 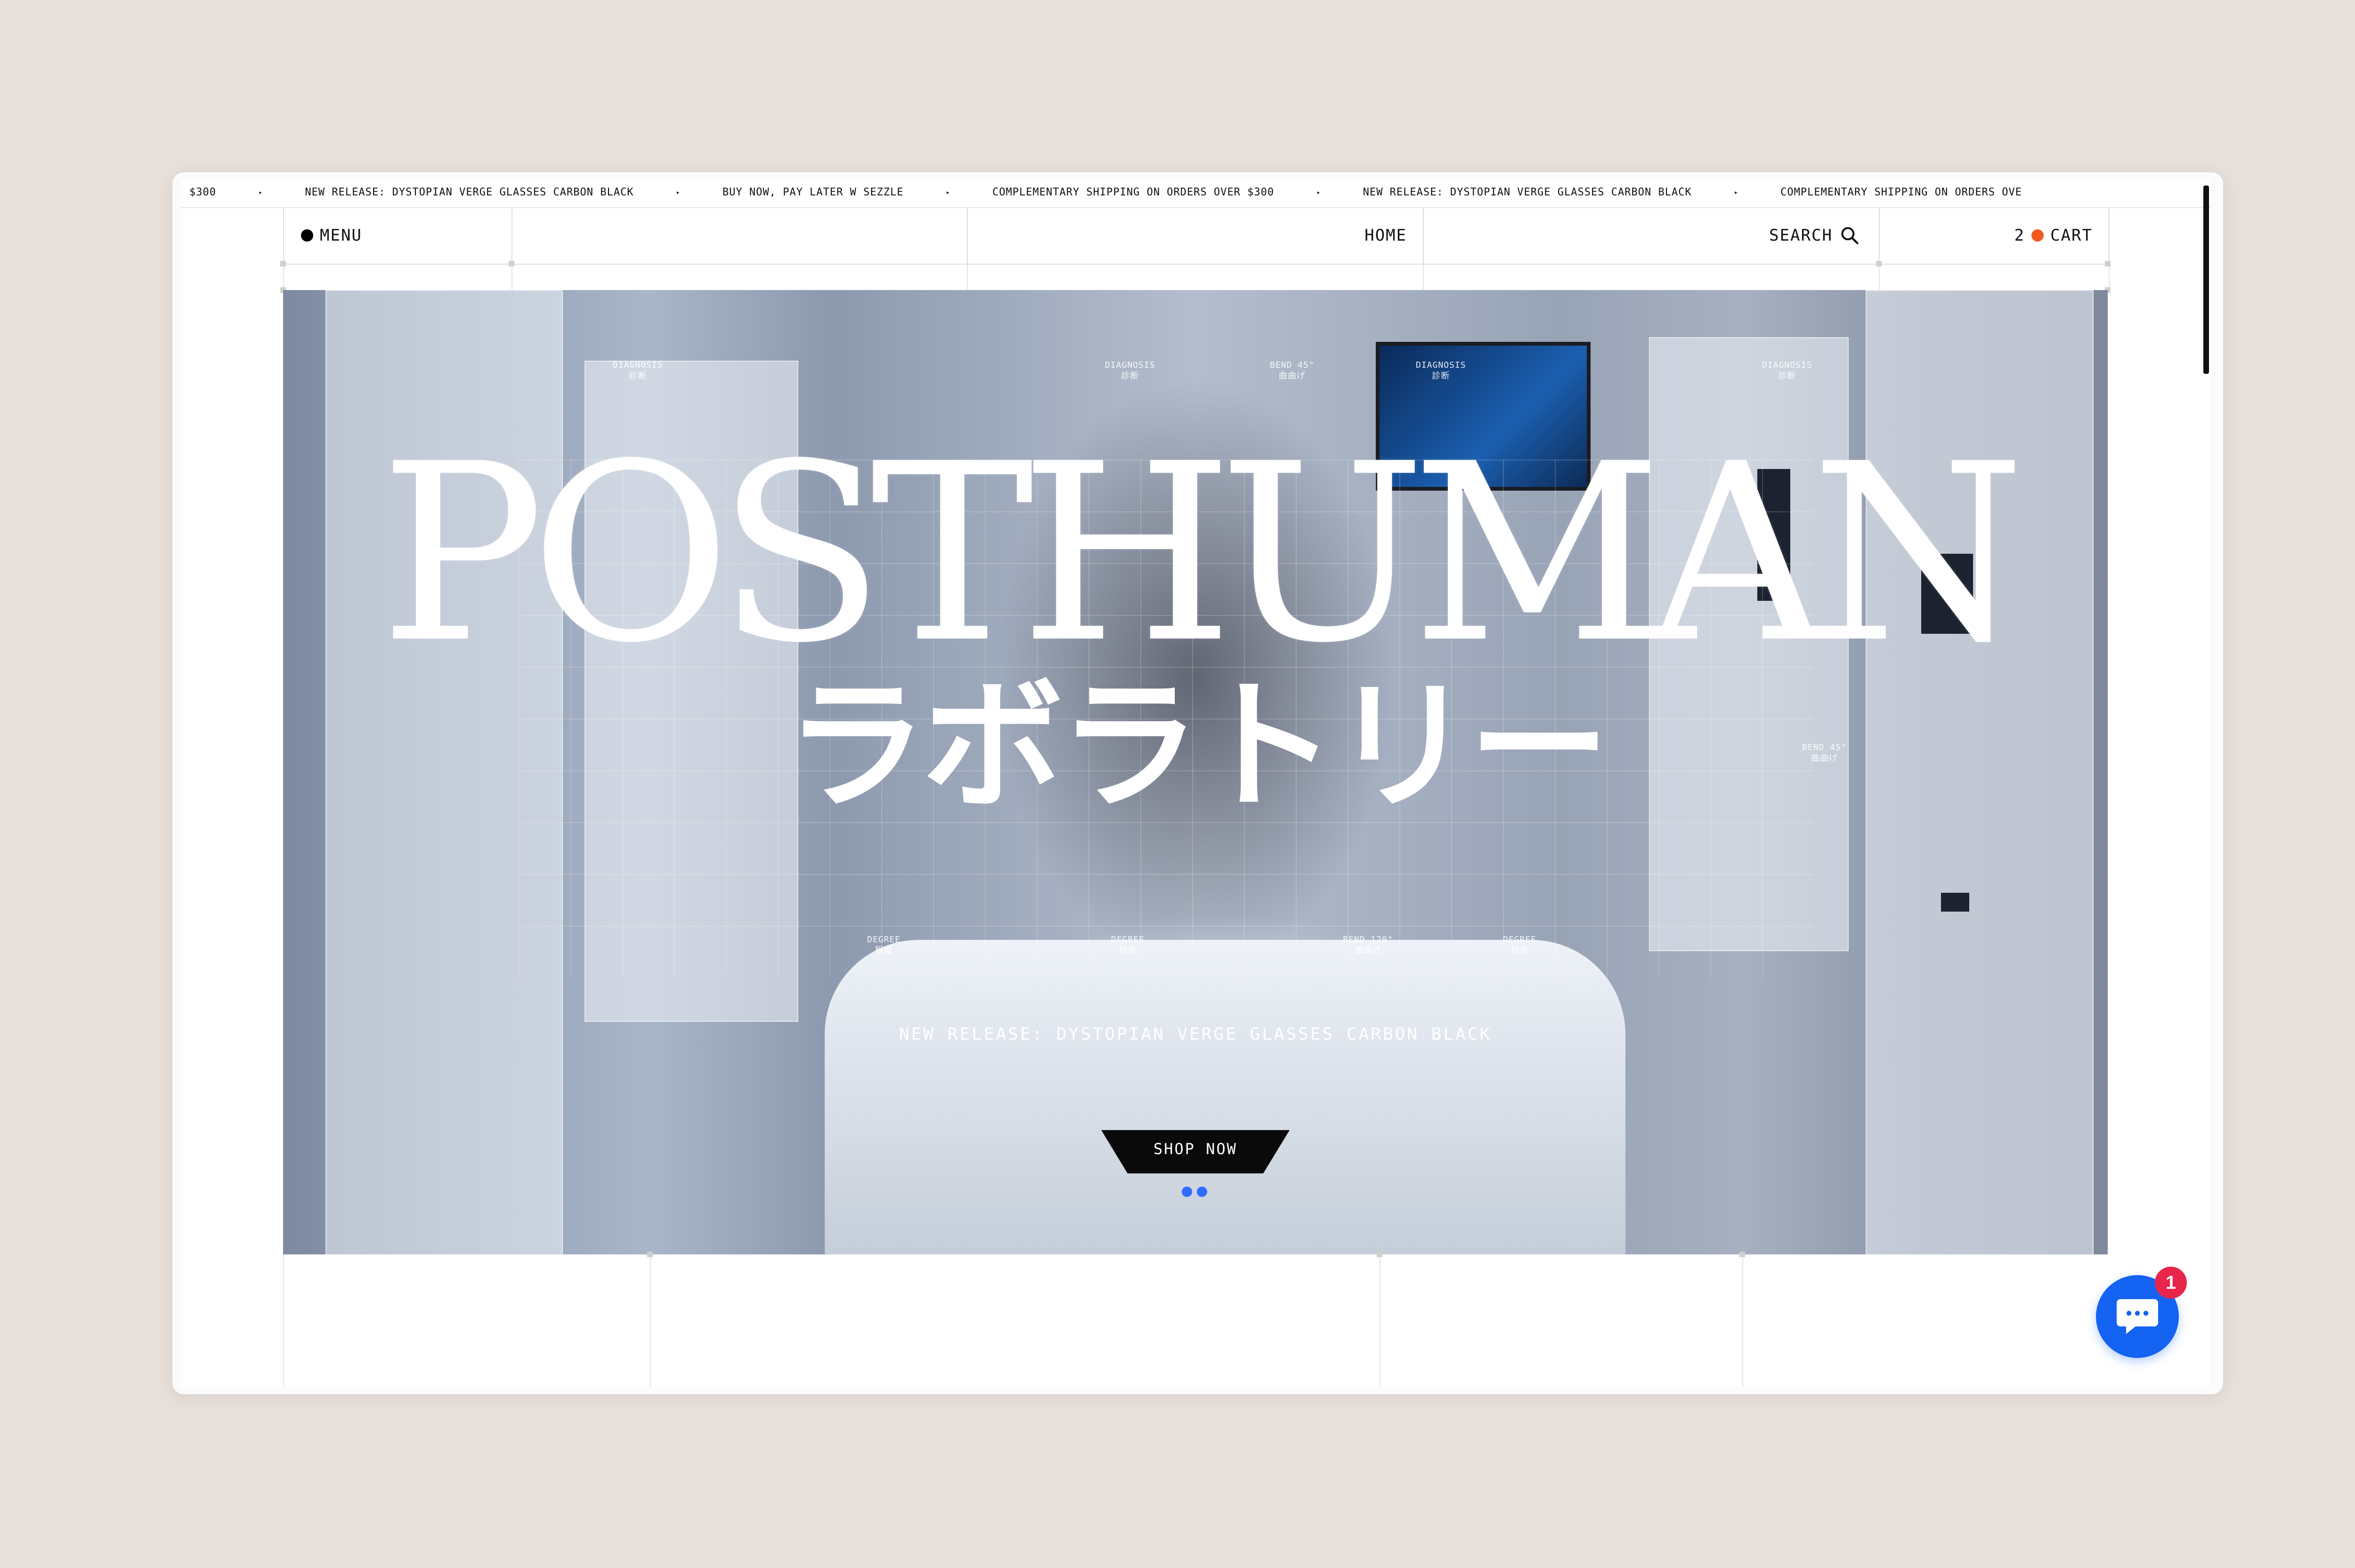 I want to click on header-grid-lines, so click(x=1196, y=279).